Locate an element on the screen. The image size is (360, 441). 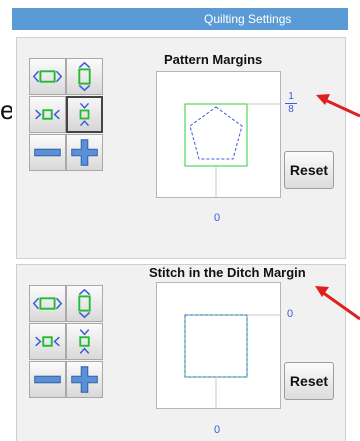
side-margin-numerator: 1 is located at coordinates (291, 96).